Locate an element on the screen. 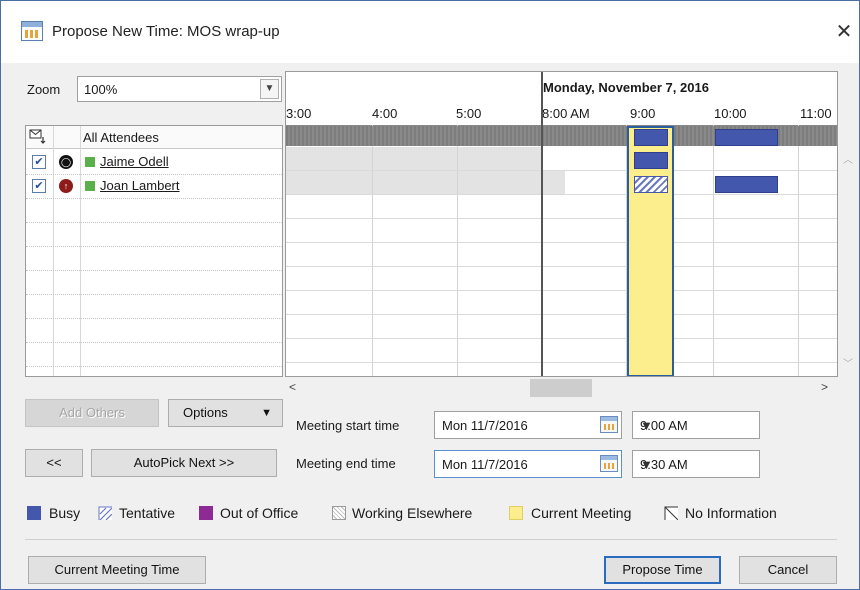 Image resolution: width=860 pixels, height=590 pixels. out-of-office-swatch is located at coordinates (206, 513).